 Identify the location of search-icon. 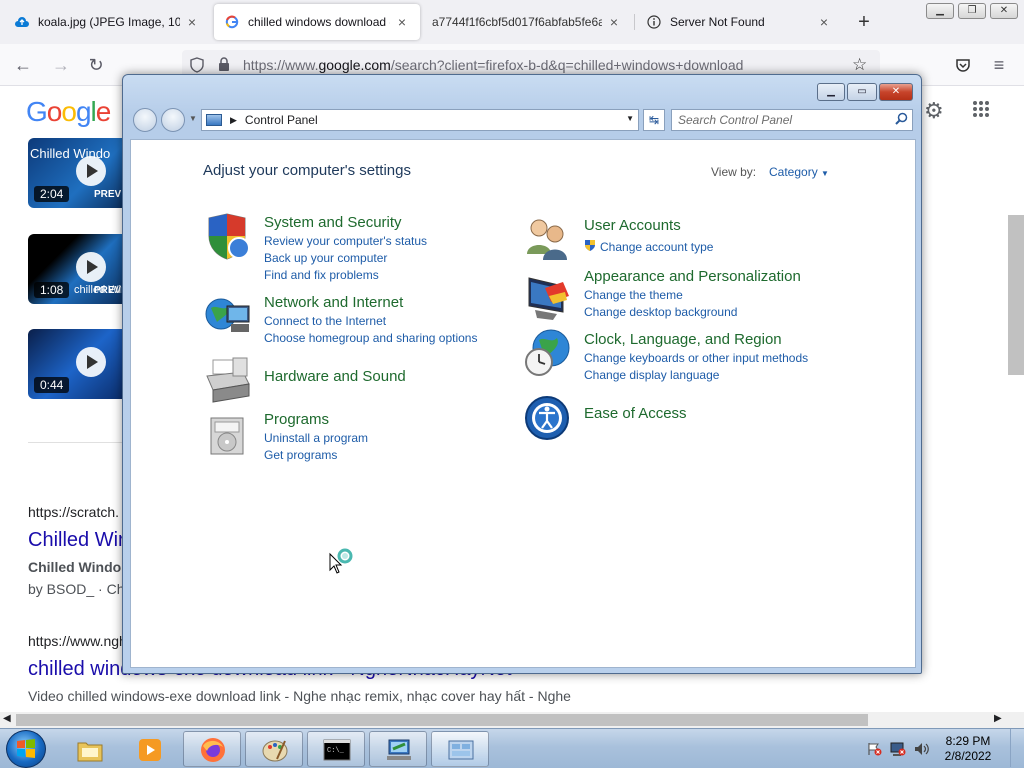
(901, 120).